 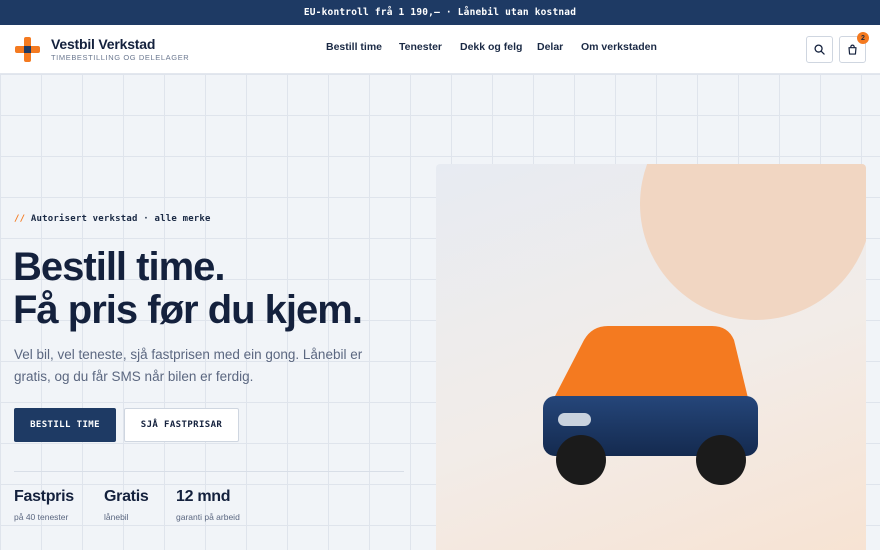 I want to click on eyebrow-text: Autorisert verkstad · alle merke, so click(x=120, y=219).